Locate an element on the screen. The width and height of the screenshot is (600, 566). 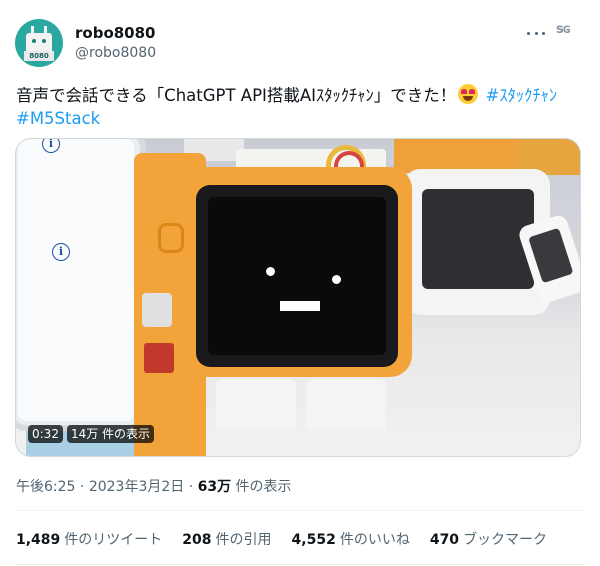
info-icon: i is located at coordinates (61, 252).